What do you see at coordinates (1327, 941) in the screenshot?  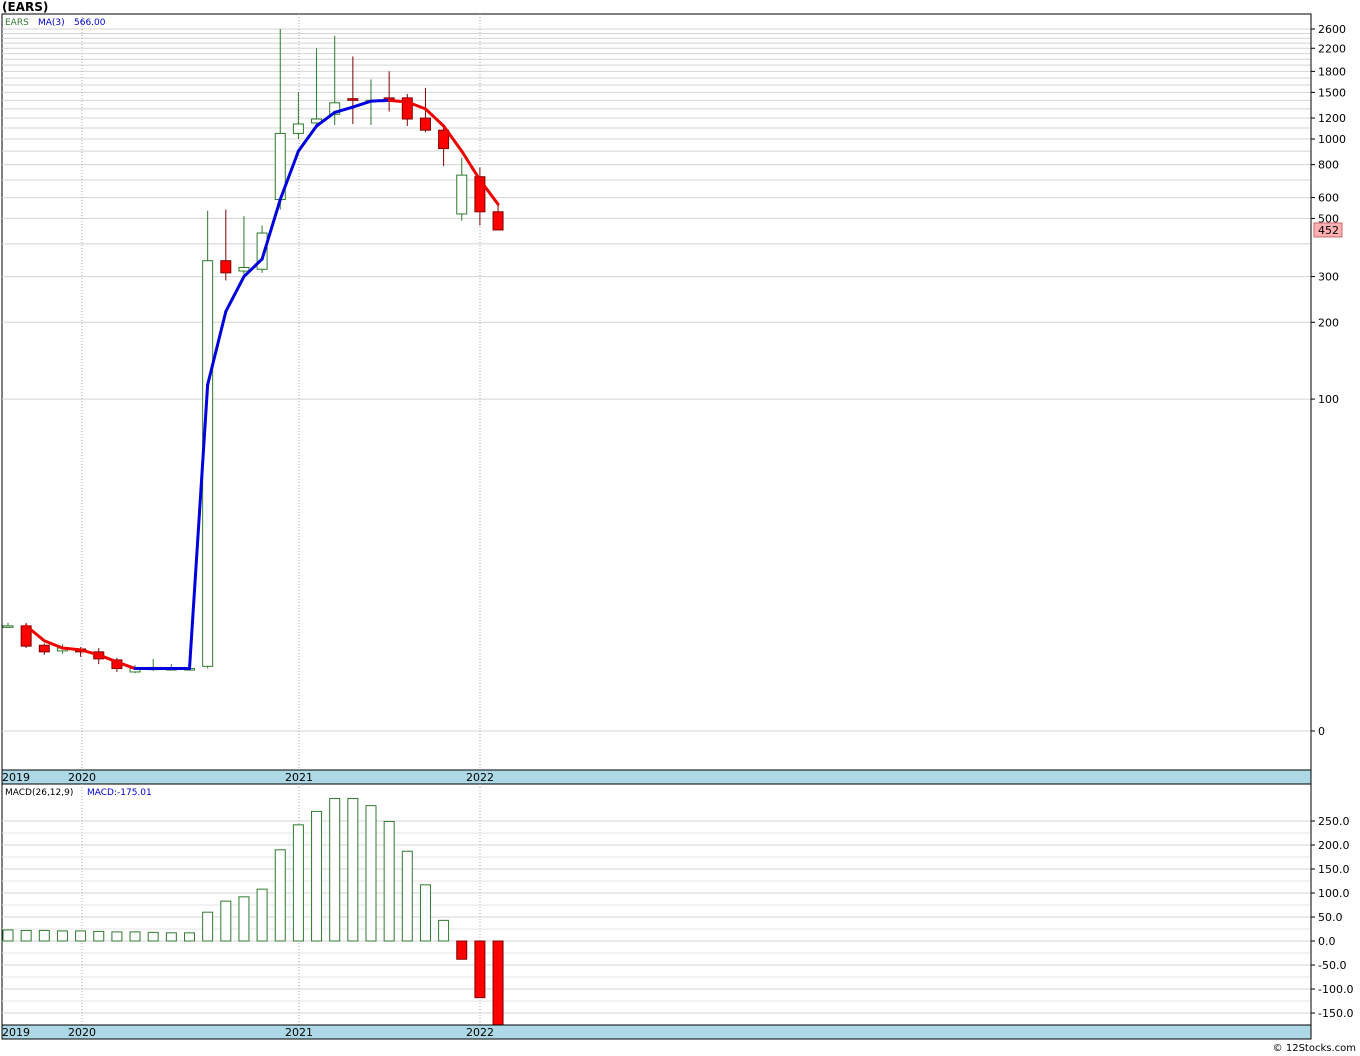 I see `macd-y-tick-label: 0.0` at bounding box center [1327, 941].